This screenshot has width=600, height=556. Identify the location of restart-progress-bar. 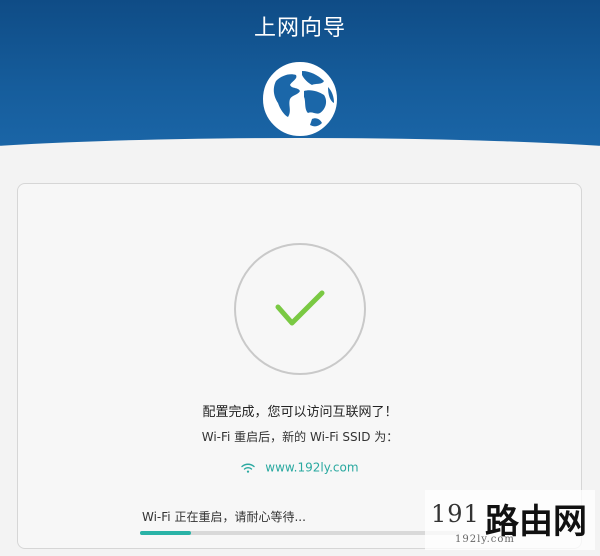
(300, 533).